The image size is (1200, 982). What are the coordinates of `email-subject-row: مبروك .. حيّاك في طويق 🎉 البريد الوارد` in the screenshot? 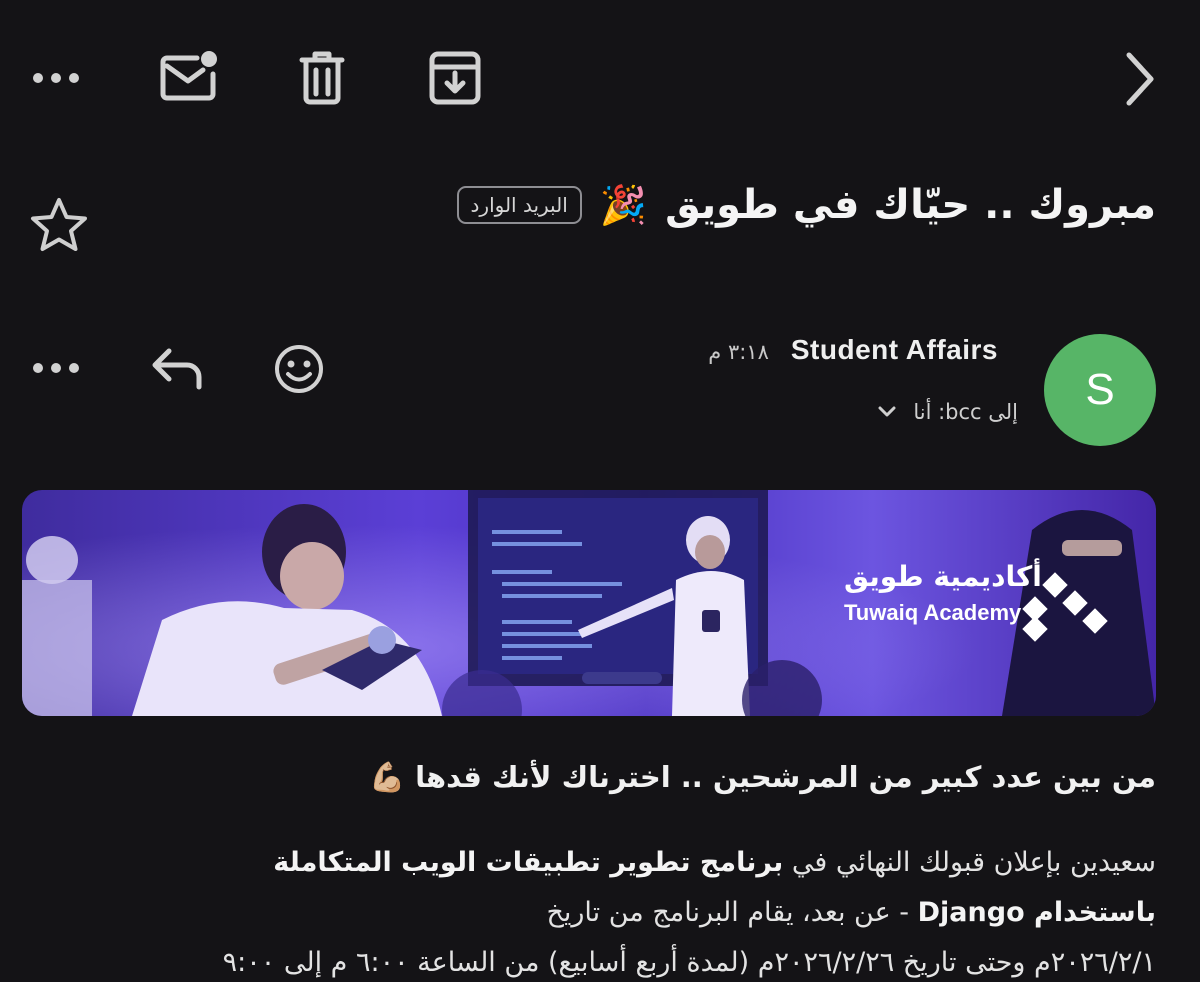 It's located at (806, 205).